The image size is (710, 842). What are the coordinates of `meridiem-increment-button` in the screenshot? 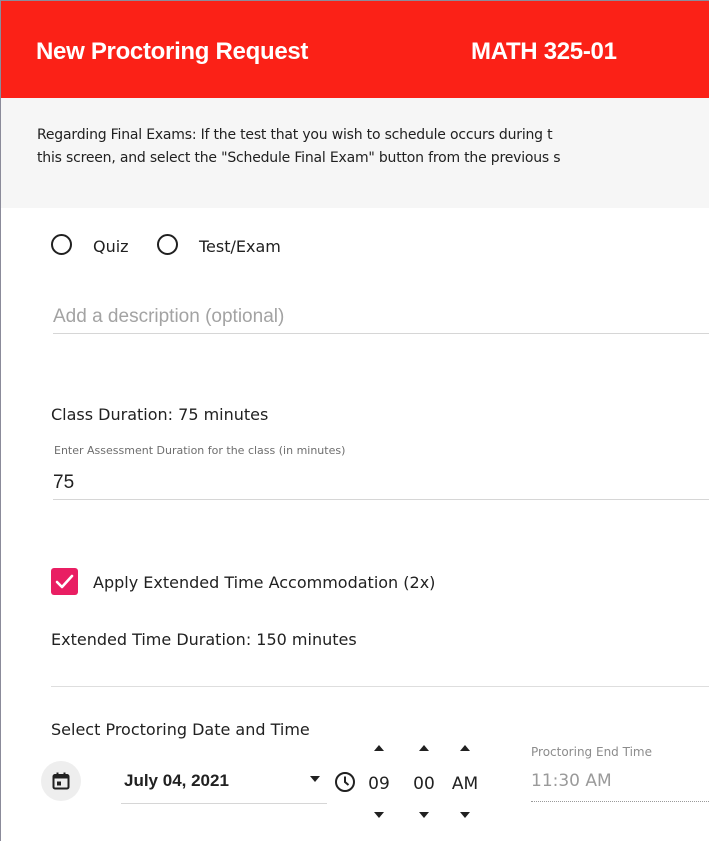 It's located at (465, 748).